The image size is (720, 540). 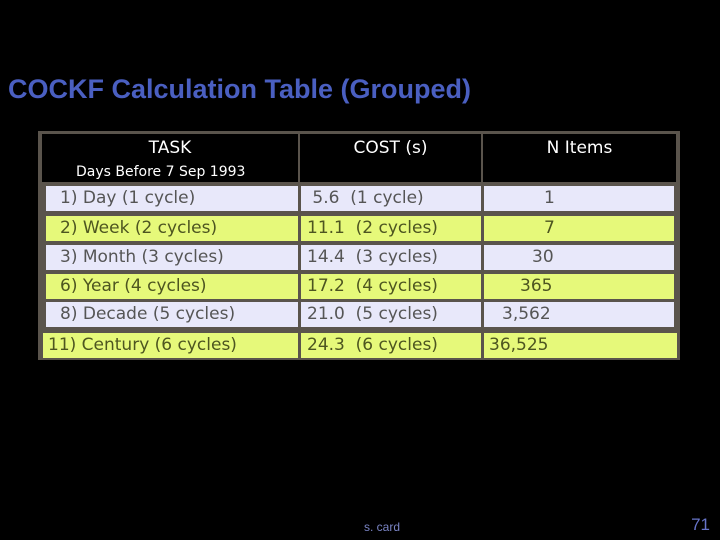 What do you see at coordinates (391, 257) in the screenshot?
I see `table-row-3-cost: 14.4 (3 cycles)` at bounding box center [391, 257].